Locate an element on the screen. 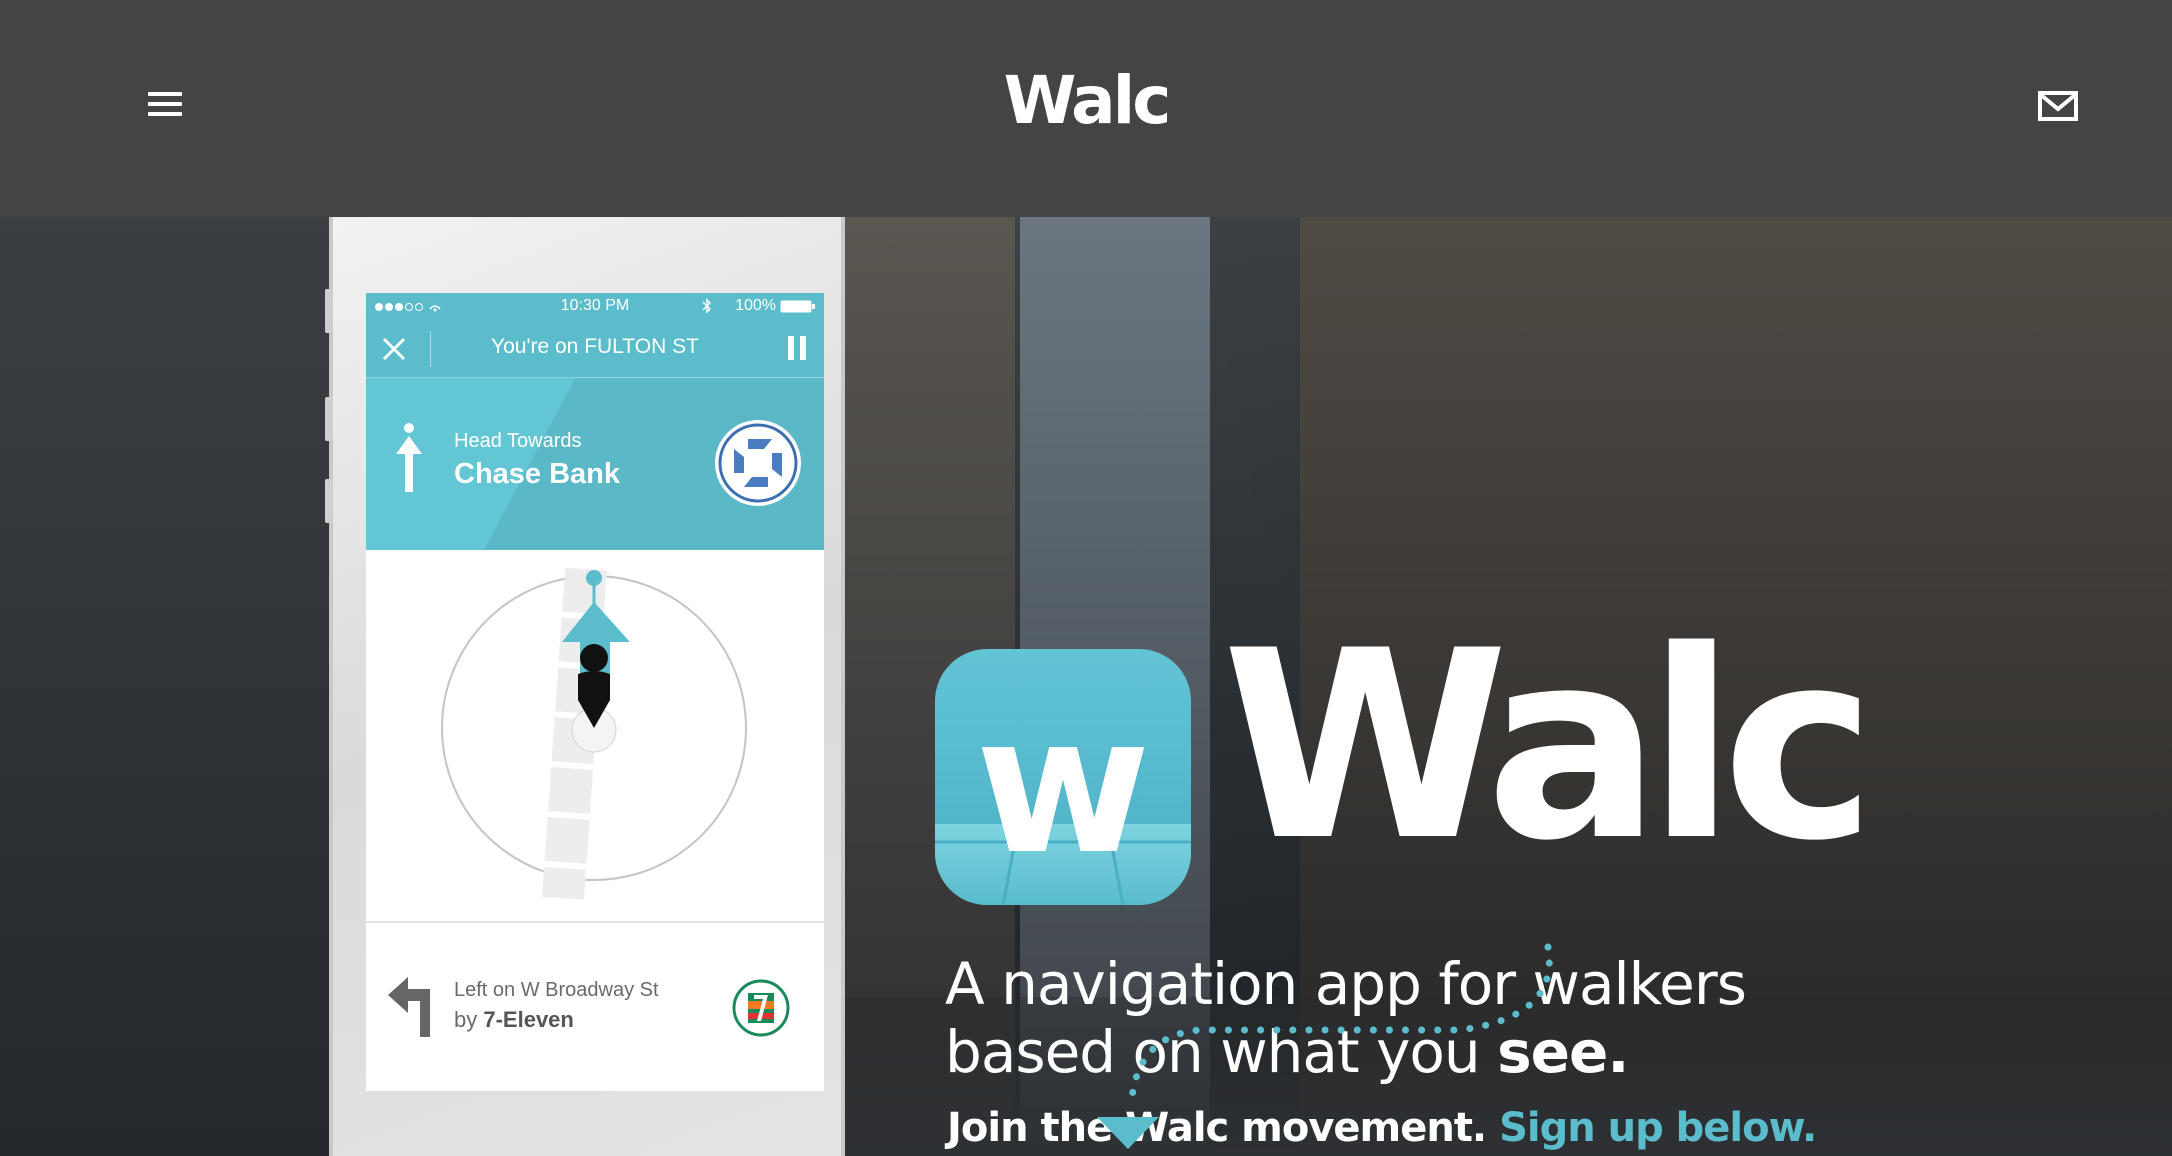 Image resolution: width=2172 pixels, height=1156 pixels. dotted-path-decoration is located at coordinates (1340, 1022).